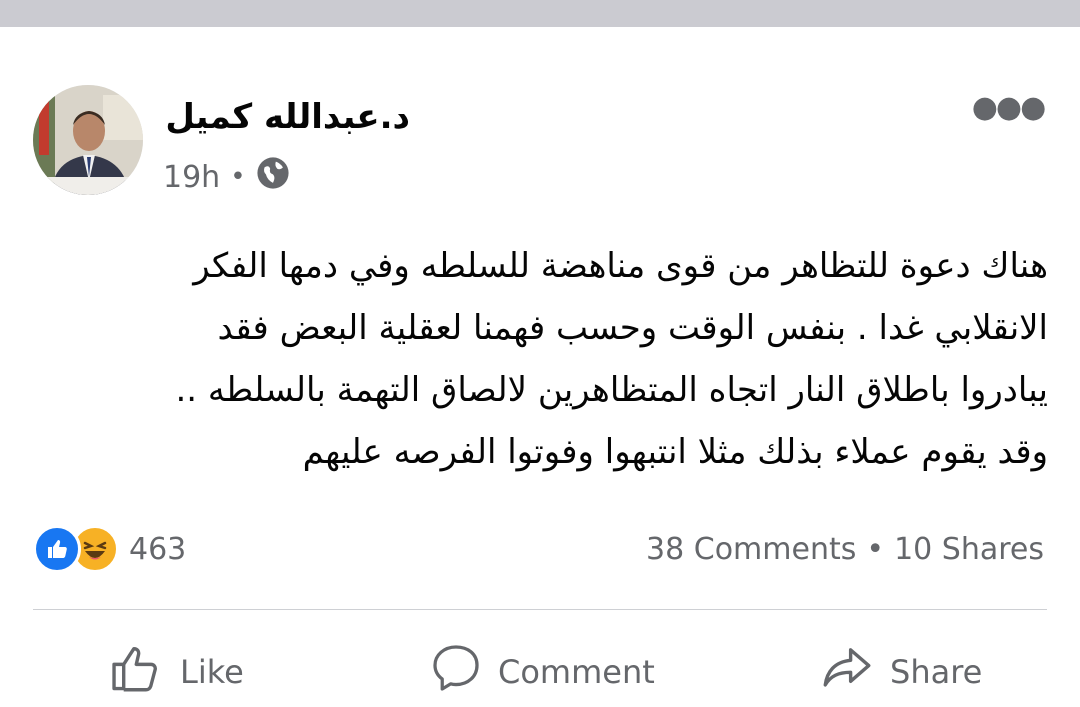 Image resolution: width=1080 pixels, height=707 pixels. I want to click on comment-button: Comment, so click(541, 672).